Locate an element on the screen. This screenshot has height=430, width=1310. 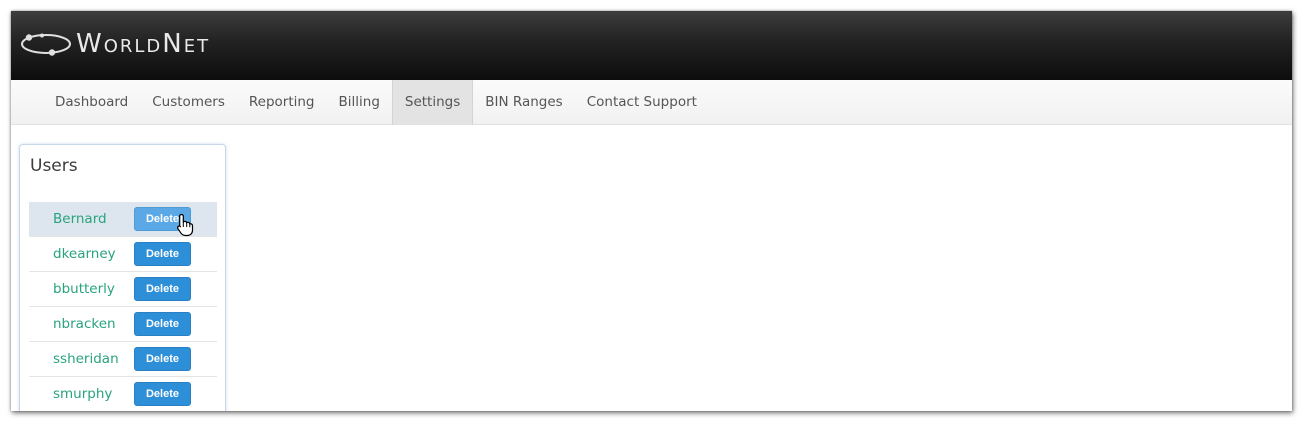
user-link: Bernard is located at coordinates (80, 219).